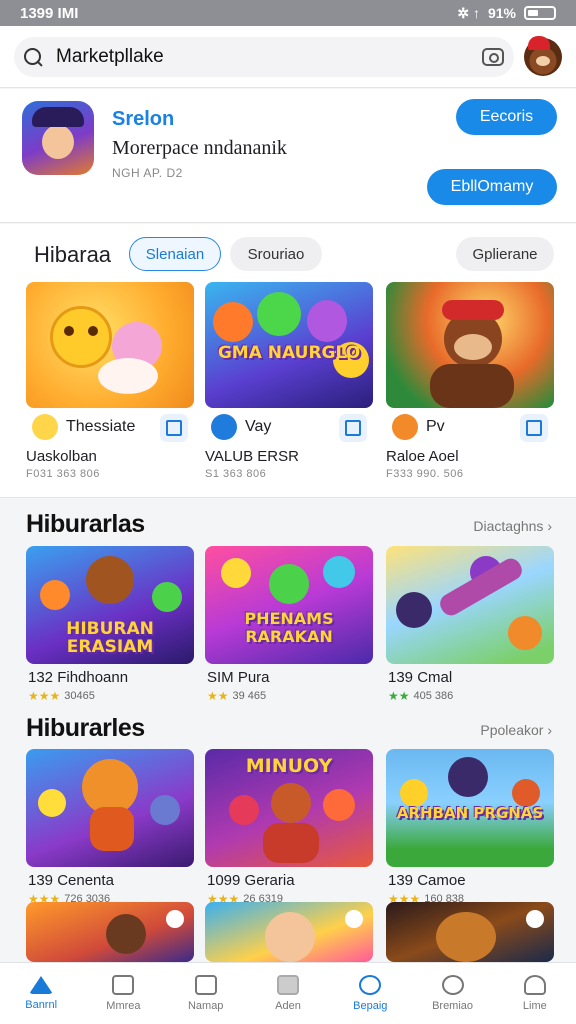  Describe the element at coordinates (276, 254) in the screenshot. I see `chip: Srouriao` at that location.